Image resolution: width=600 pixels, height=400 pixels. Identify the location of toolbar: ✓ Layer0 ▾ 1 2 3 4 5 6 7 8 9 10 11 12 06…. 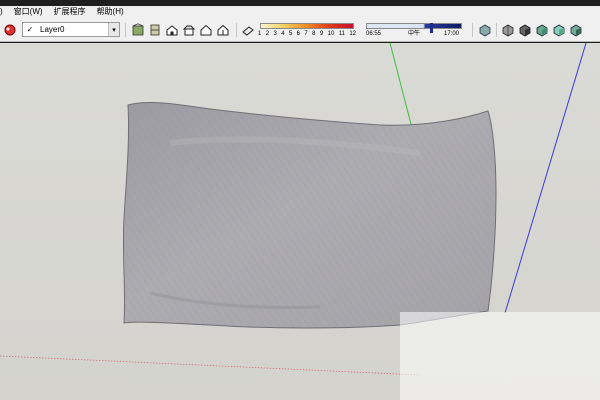
(300, 30).